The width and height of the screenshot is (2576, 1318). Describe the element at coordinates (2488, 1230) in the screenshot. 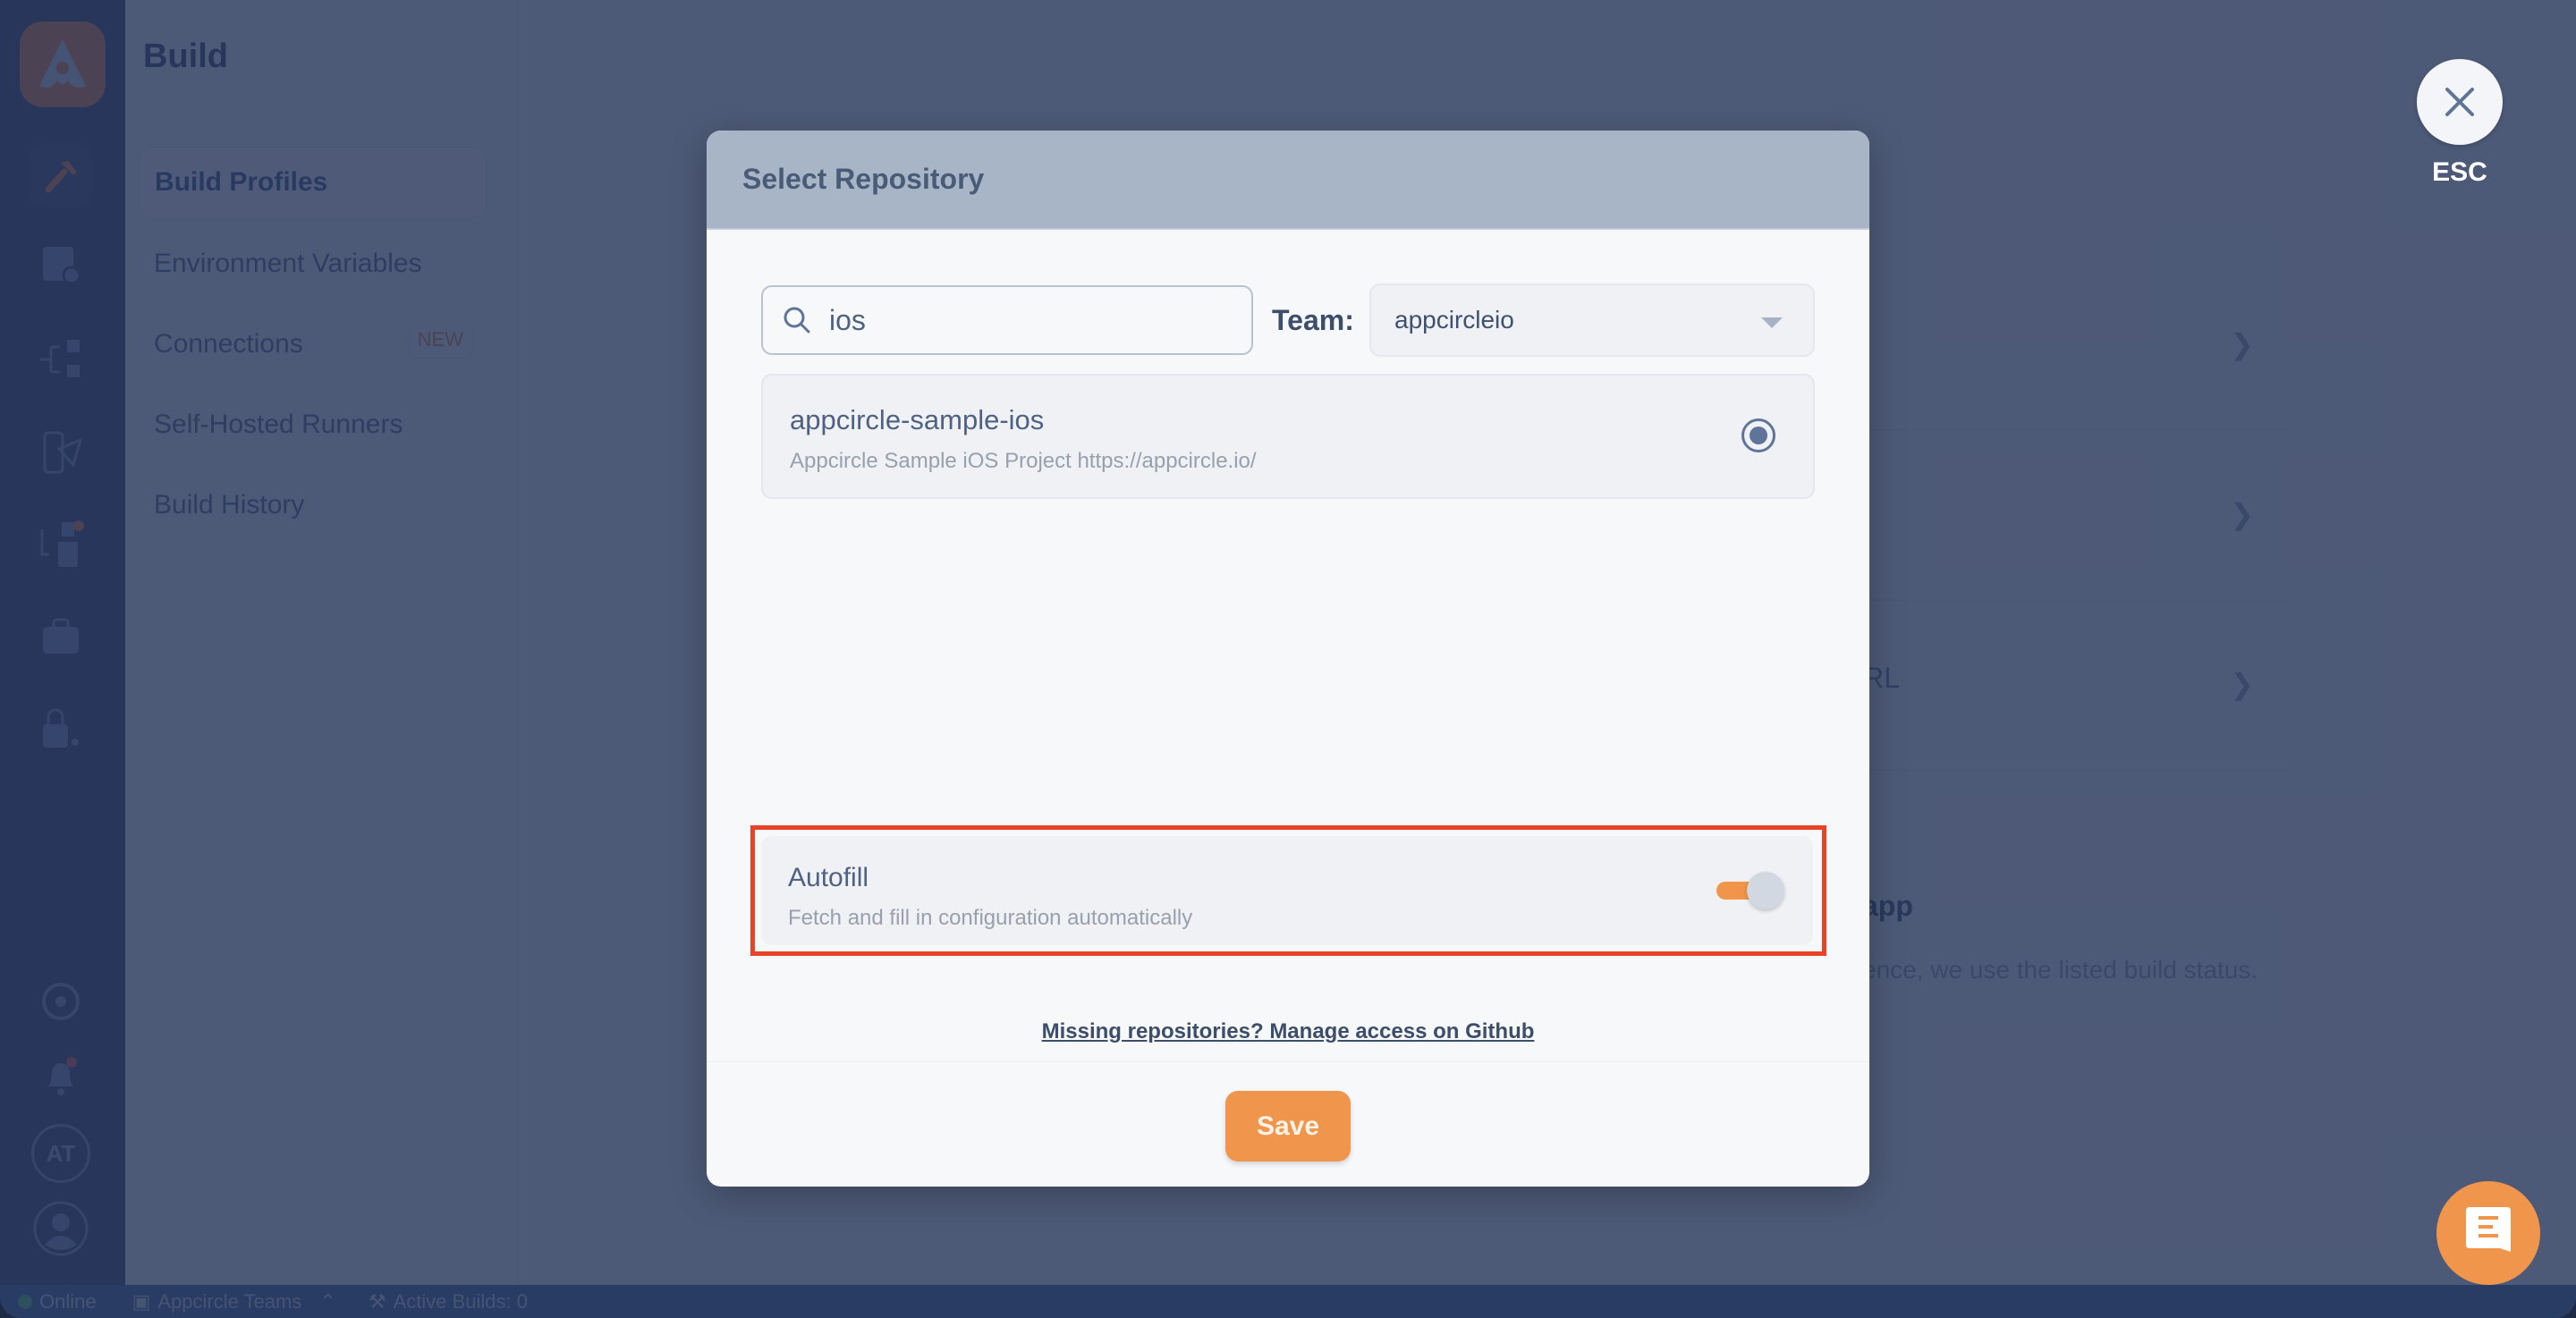

I see `chat-message-icon` at that location.